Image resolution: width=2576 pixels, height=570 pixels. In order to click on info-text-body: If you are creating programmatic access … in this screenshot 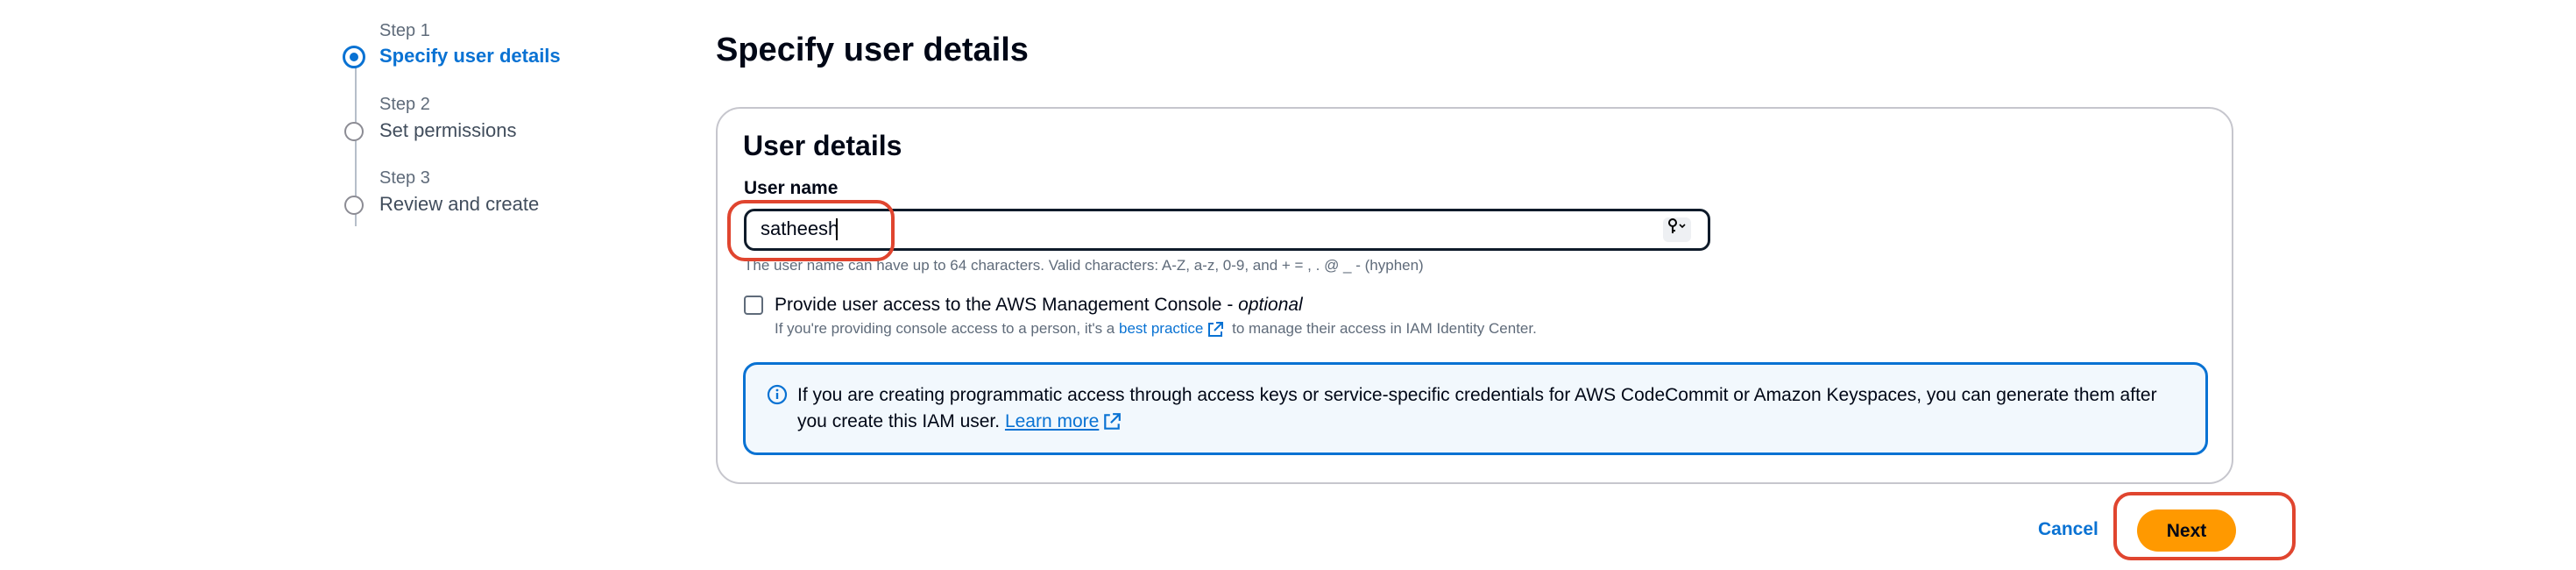, I will do `click(1477, 408)`.